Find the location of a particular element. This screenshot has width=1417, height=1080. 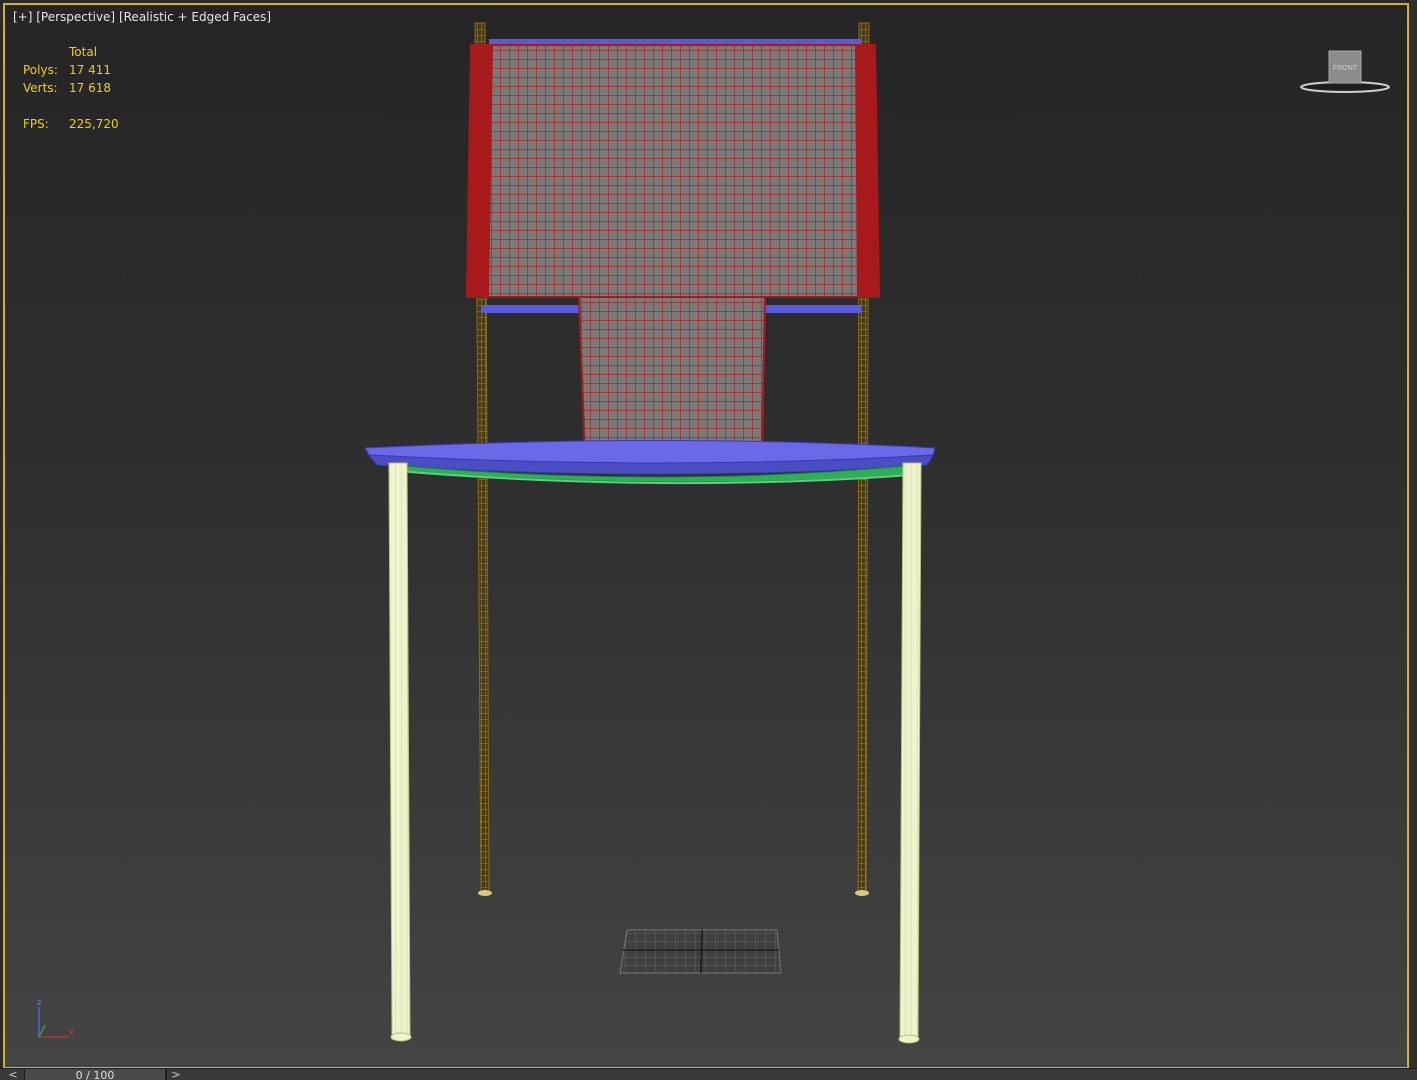

axis-x-label: x is located at coordinates (71, 1032).